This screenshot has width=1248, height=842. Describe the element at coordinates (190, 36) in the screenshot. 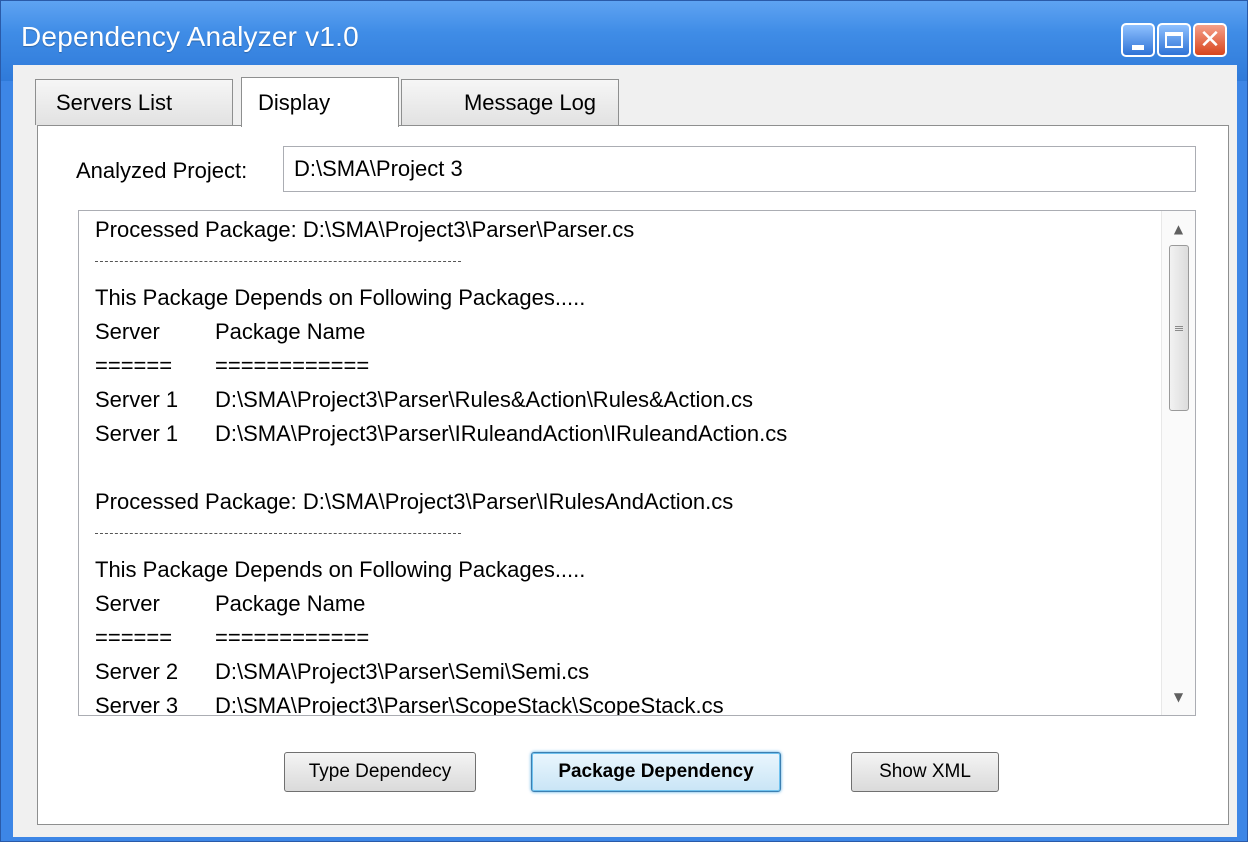

I see `window-title: Dependency Analyzer v1.0` at that location.